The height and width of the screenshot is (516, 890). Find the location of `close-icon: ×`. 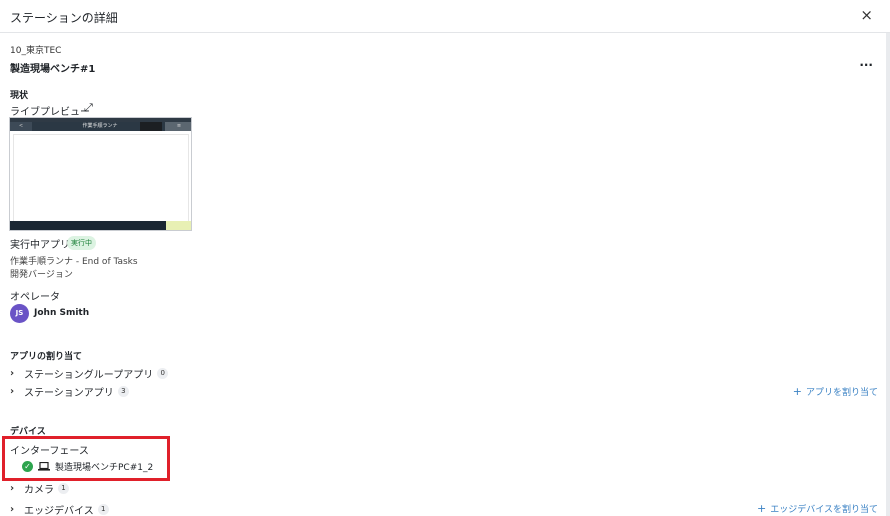

close-icon: × is located at coordinates (866, 15).